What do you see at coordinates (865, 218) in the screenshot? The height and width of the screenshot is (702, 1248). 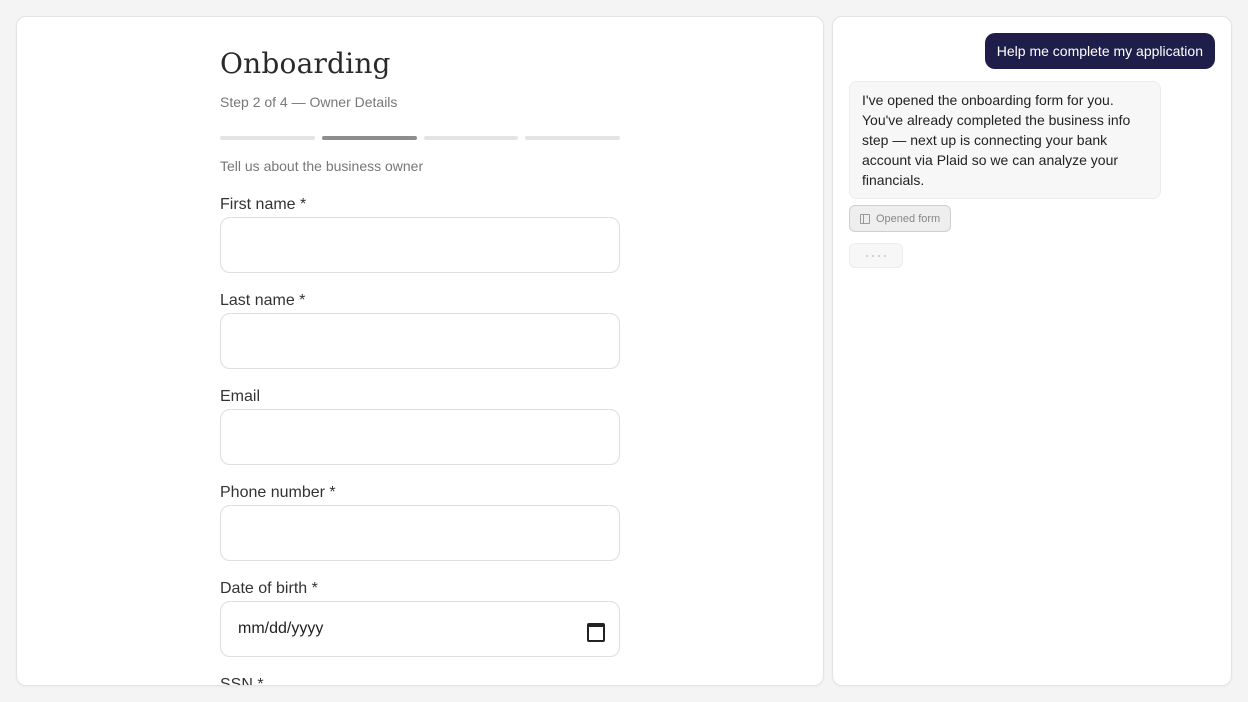 I see `panel-icon` at bounding box center [865, 218].